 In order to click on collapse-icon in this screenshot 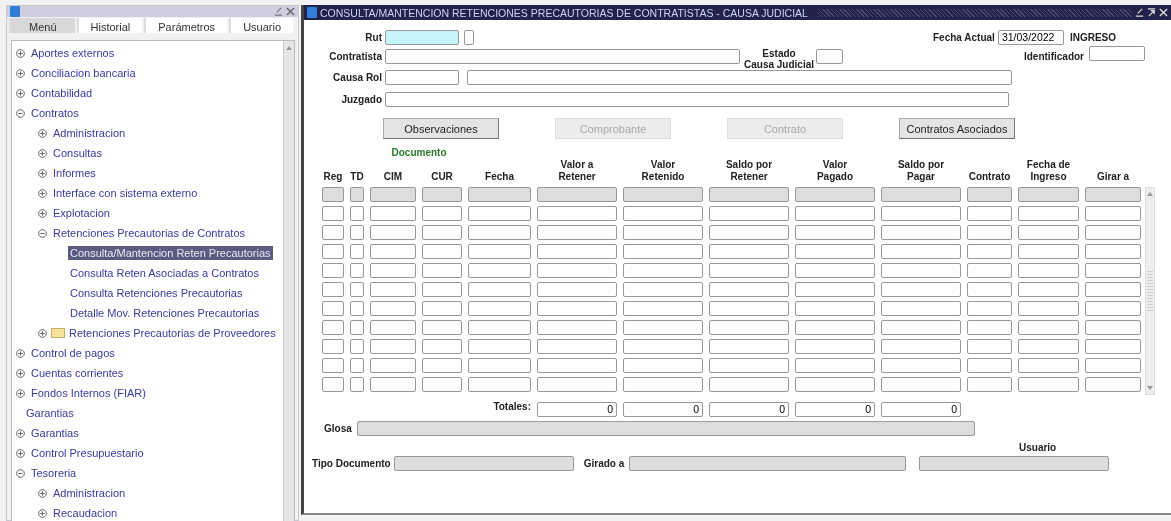, I will do `click(20, 113)`.